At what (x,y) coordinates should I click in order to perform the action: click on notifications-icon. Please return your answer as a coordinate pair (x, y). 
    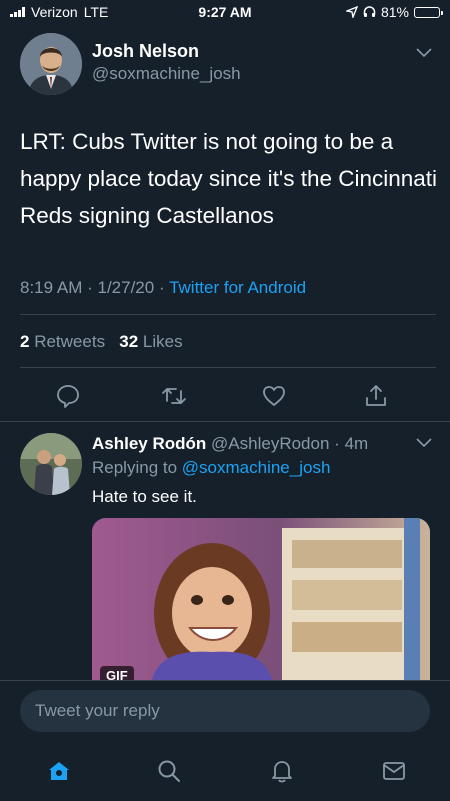
    Looking at the image, I should click on (282, 772).